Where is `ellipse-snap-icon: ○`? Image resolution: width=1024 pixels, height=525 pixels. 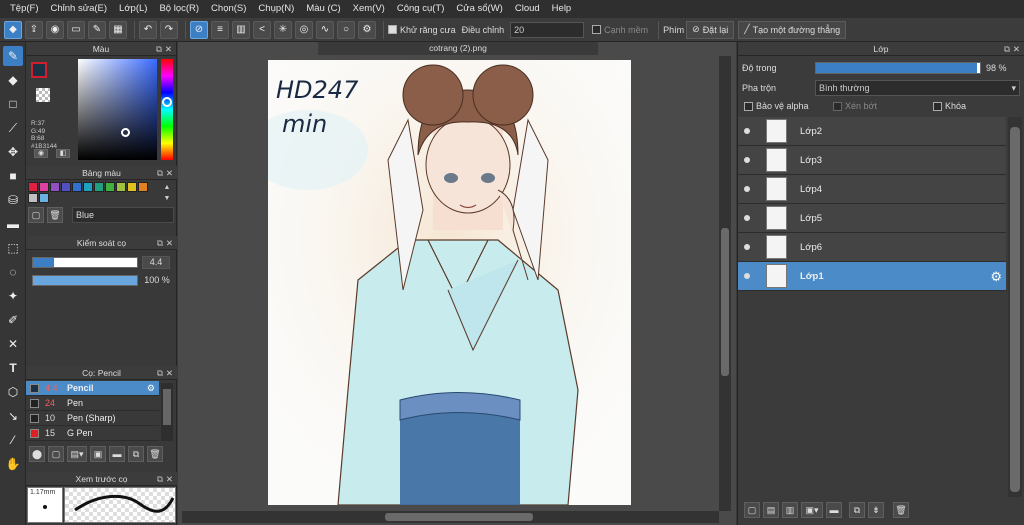 ellipse-snap-icon: ○ is located at coordinates (346, 29).